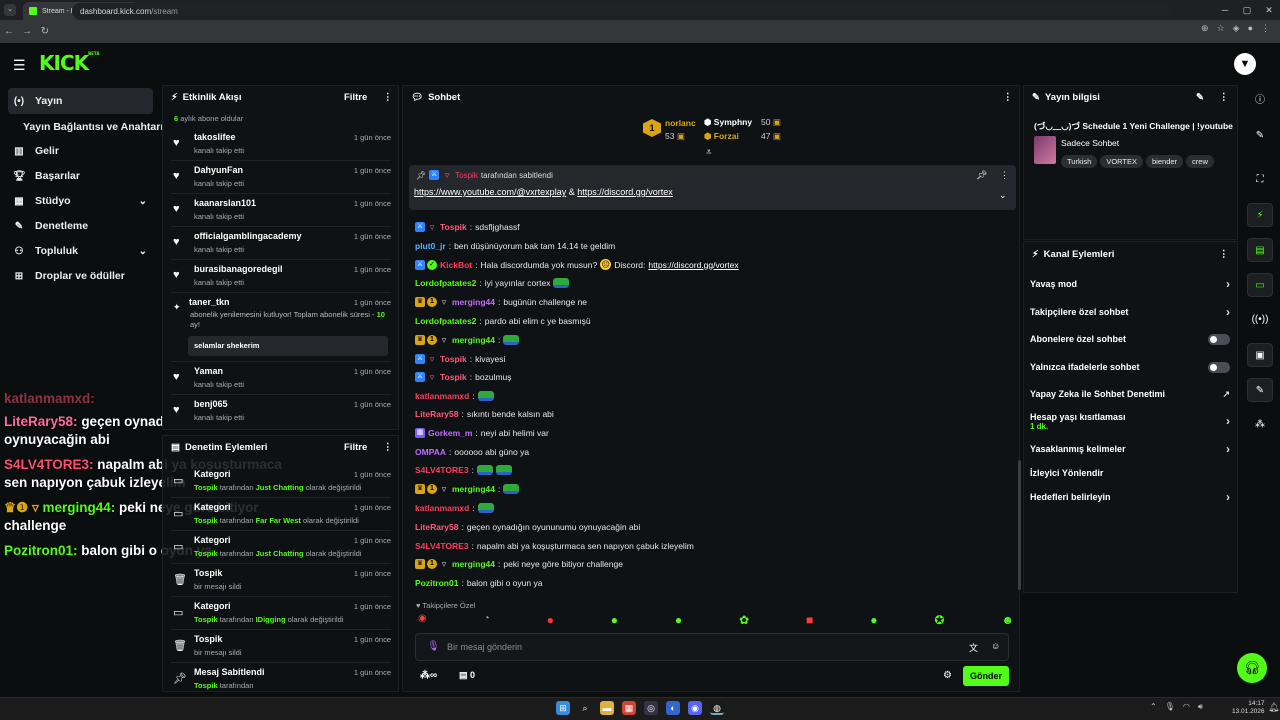  Describe the element at coordinates (484, 414) in the screenshot. I see `chat-message: LiteRary58: sıkıntı bende kalsın abi` at that location.